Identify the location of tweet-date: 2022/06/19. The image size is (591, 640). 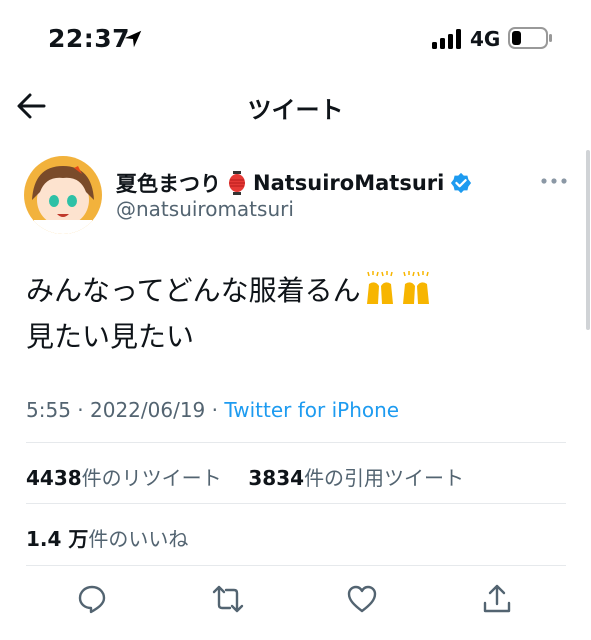
(148, 410).